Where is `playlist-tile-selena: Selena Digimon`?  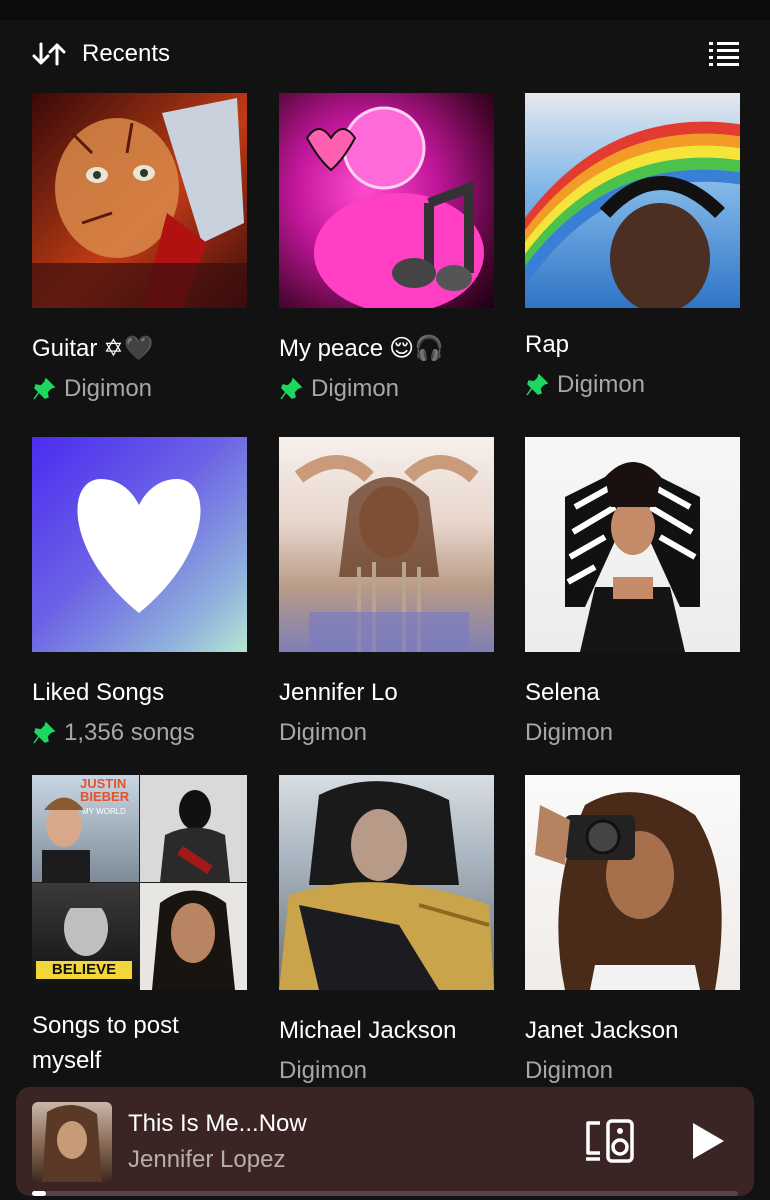 playlist-tile-selena: Selena Digimon is located at coordinates (632, 593).